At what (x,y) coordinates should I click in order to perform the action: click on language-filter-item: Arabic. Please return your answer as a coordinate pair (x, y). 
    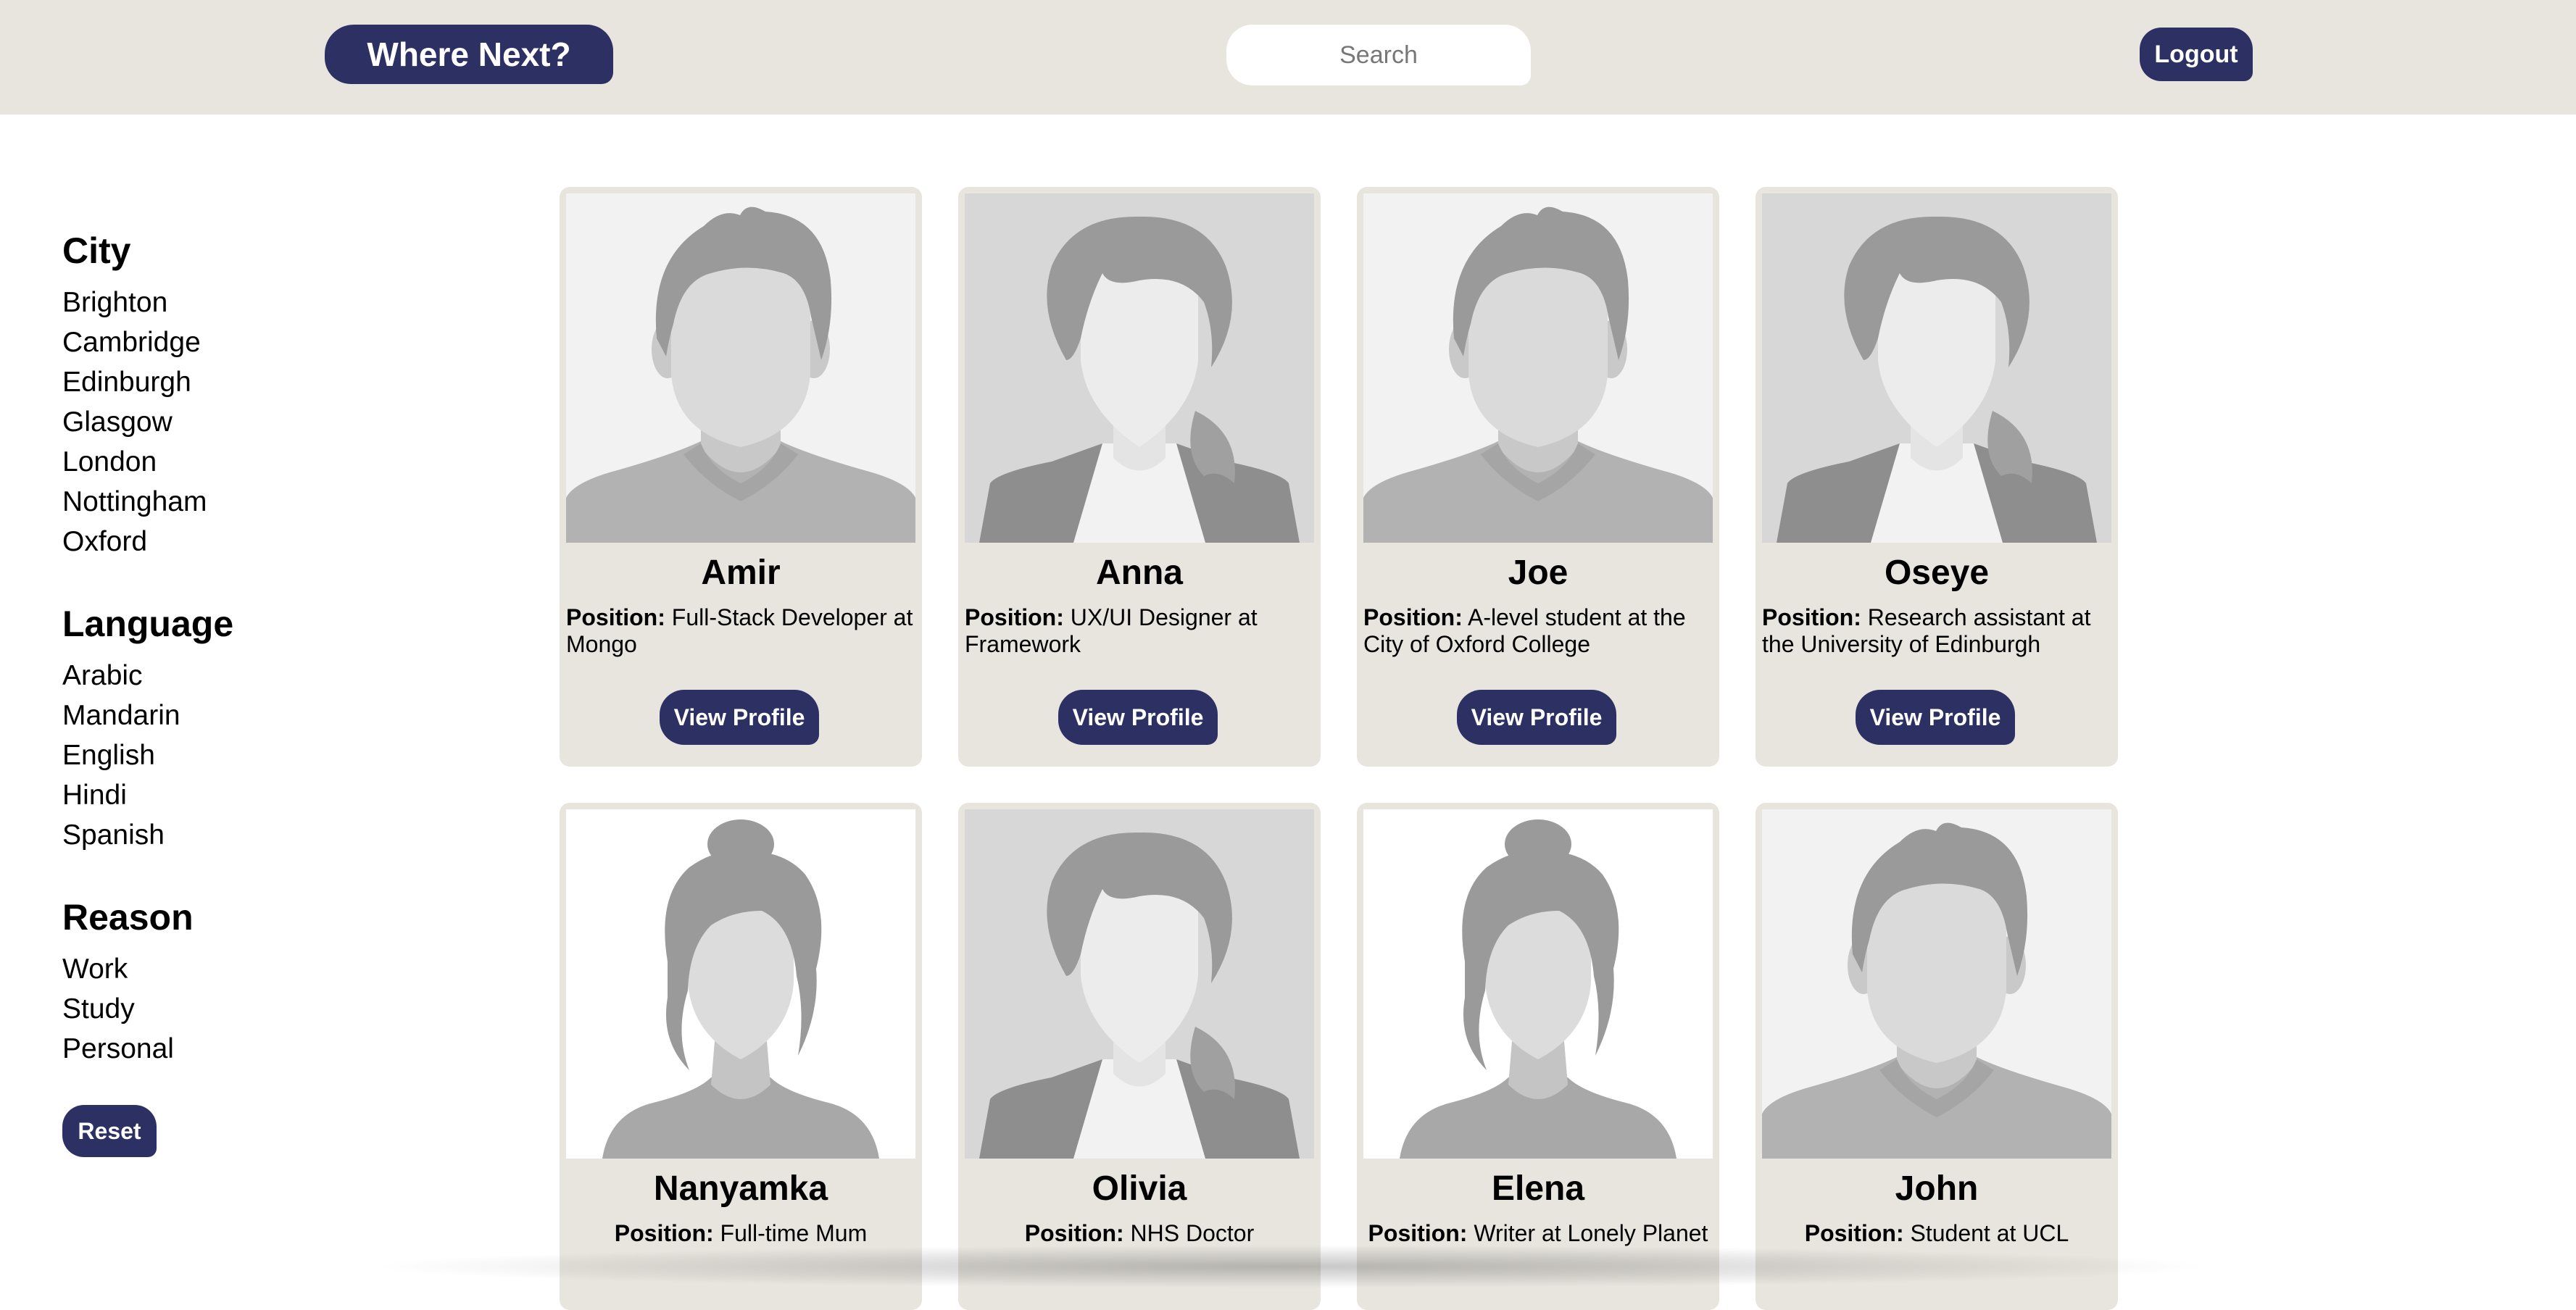
    Looking at the image, I should click on (200, 676).